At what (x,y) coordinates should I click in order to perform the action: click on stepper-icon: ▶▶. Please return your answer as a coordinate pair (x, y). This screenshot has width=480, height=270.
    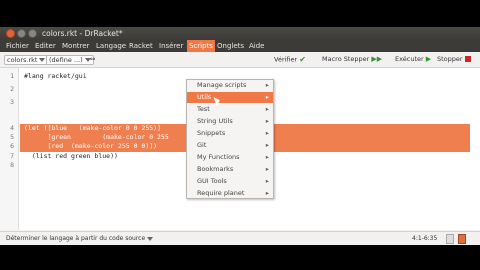
    Looking at the image, I should click on (377, 59).